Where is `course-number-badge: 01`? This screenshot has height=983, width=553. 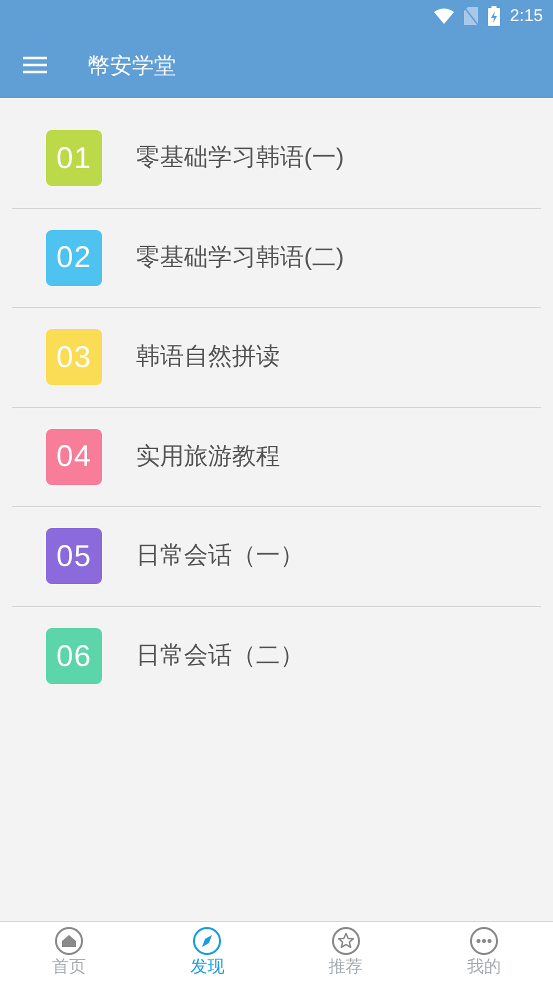
course-number-badge: 01 is located at coordinates (74, 158).